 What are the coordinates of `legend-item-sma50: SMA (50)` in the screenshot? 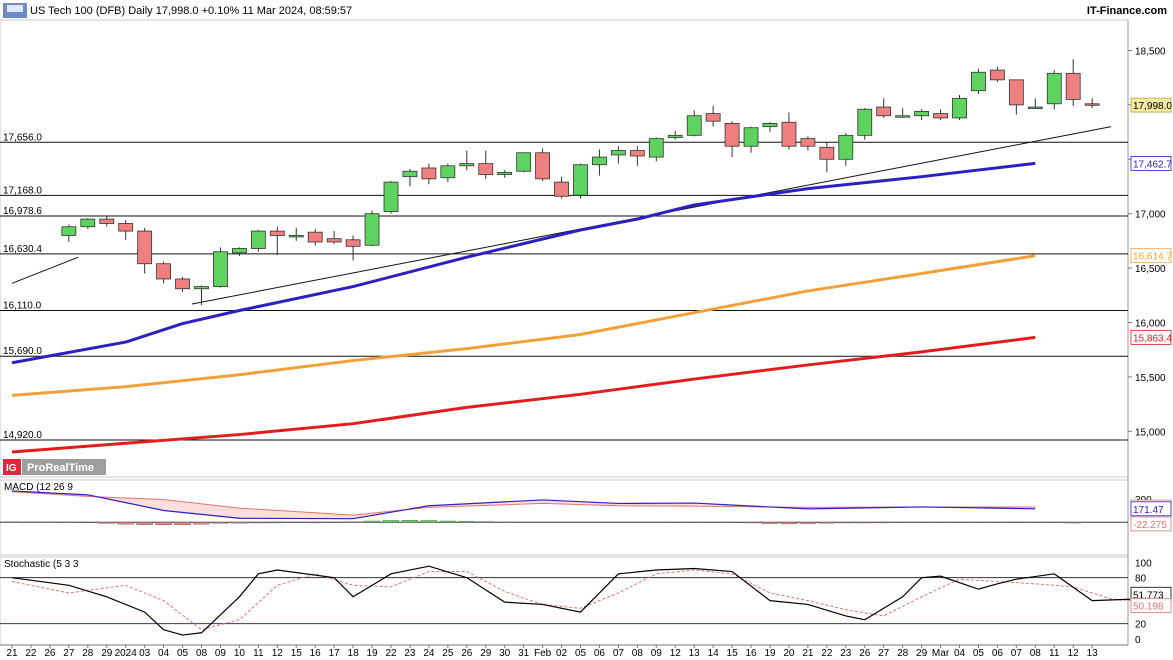 It's located at (210, 30).